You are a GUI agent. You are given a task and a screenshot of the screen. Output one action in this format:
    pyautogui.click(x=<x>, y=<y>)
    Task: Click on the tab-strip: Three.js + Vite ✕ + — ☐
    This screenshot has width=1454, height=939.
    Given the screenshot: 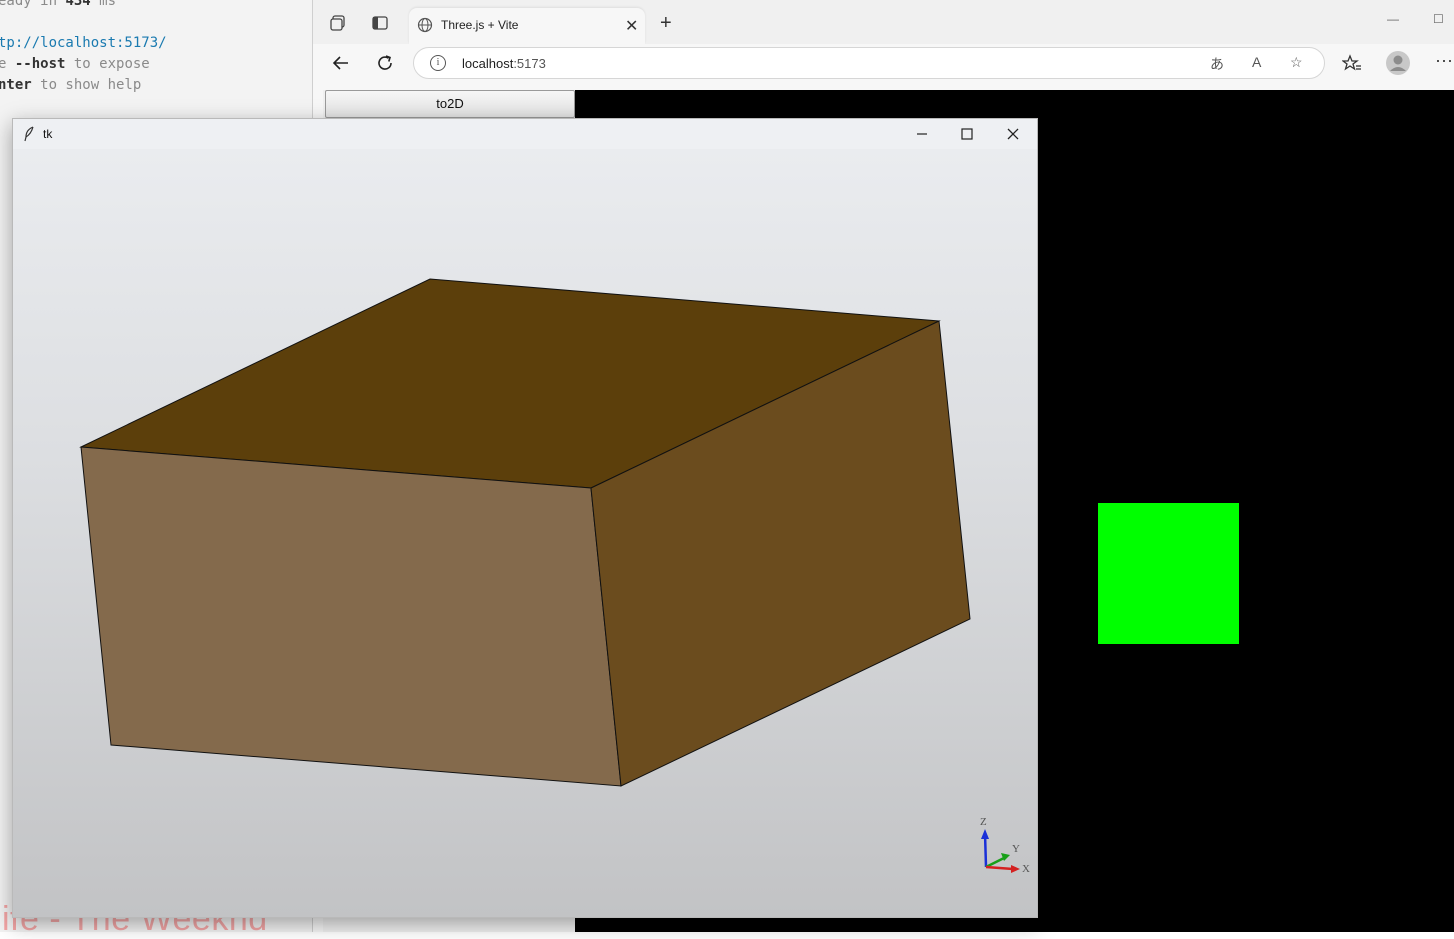 What is the action you would take?
    pyautogui.click(x=883, y=22)
    